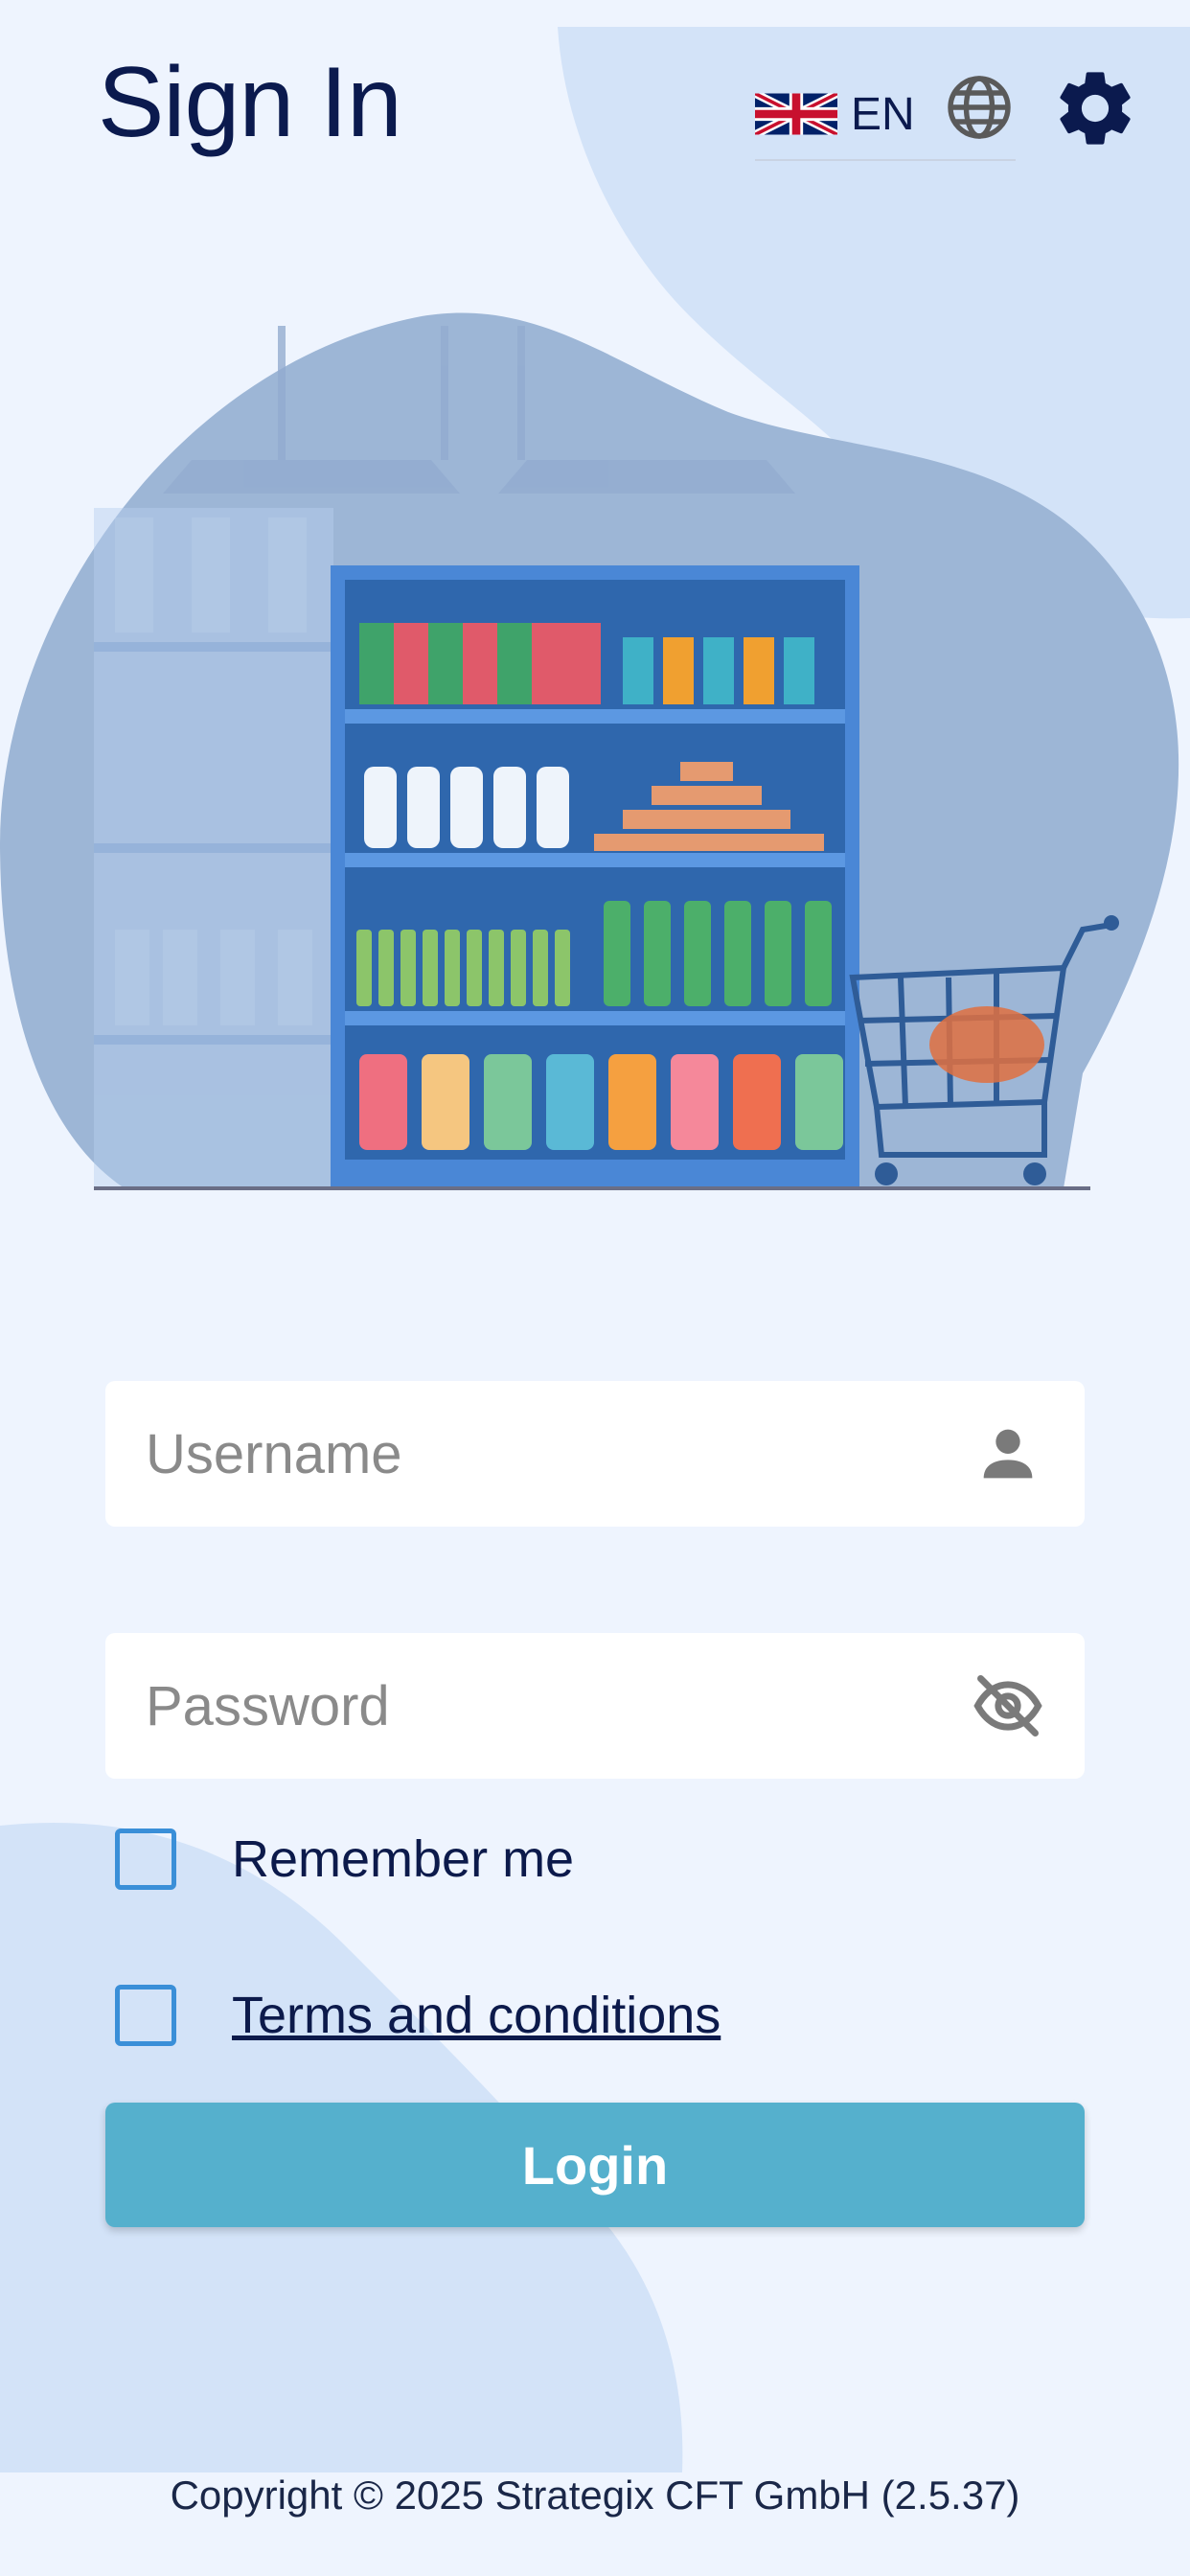 The height and width of the screenshot is (2576, 1190). I want to click on gear-icon, so click(1095, 108).